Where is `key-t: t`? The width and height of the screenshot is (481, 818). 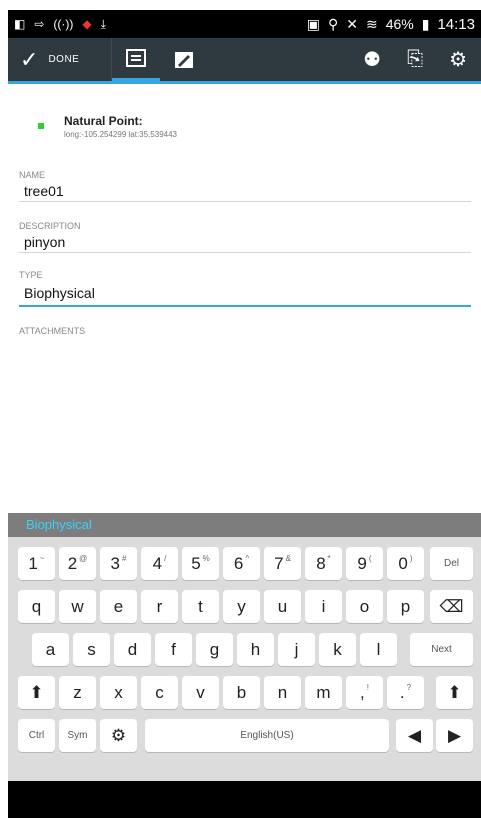
key-t: t is located at coordinates (200, 606).